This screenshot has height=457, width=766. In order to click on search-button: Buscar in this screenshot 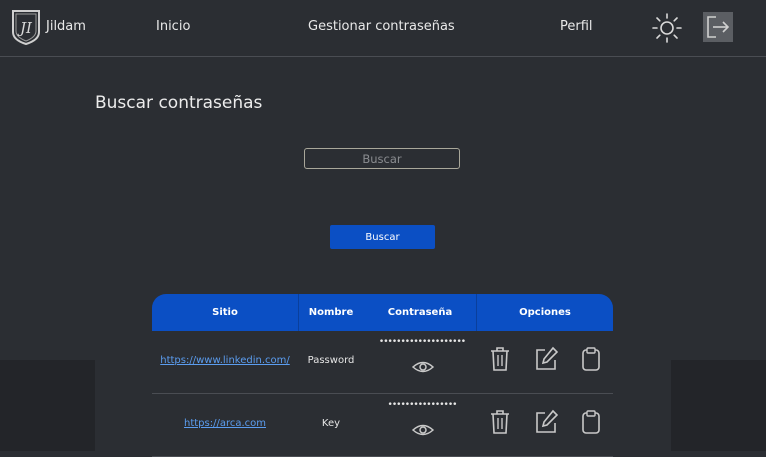, I will do `click(382, 237)`.